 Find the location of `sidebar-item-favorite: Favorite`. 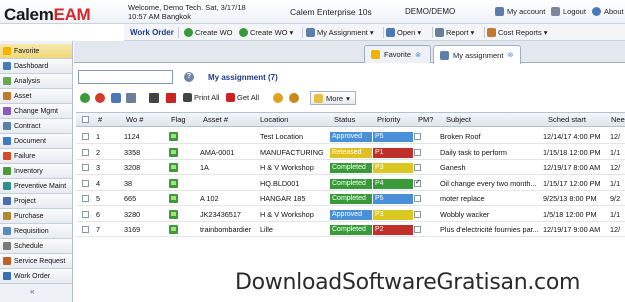

sidebar-item-favorite: Favorite is located at coordinates (36, 51).